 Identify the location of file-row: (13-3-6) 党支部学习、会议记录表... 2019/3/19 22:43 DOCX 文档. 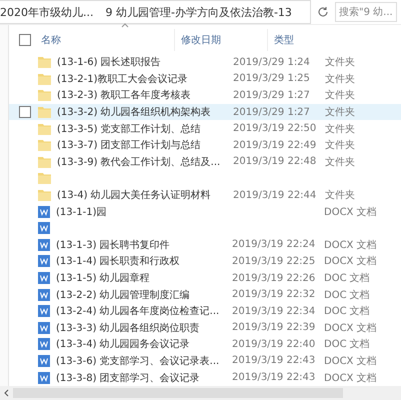
(205, 361).